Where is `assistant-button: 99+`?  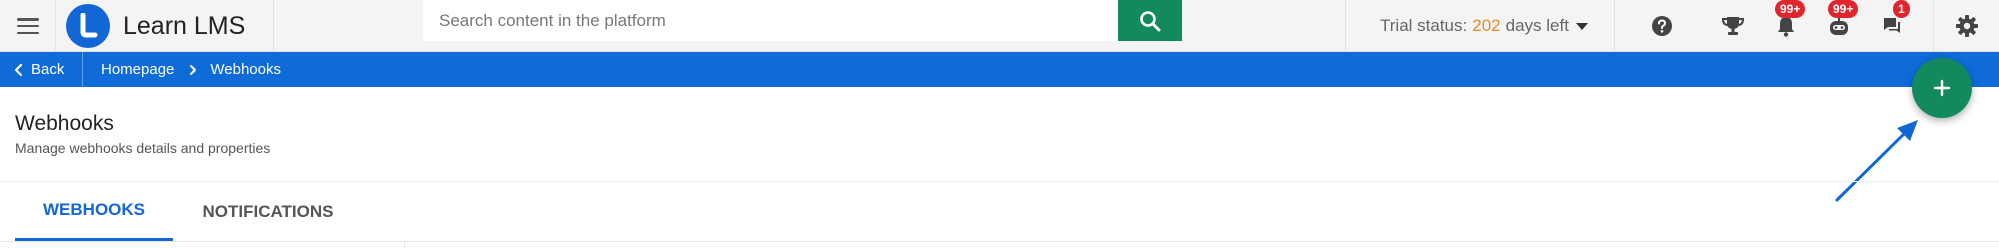
assistant-button: 99+ is located at coordinates (1839, 26).